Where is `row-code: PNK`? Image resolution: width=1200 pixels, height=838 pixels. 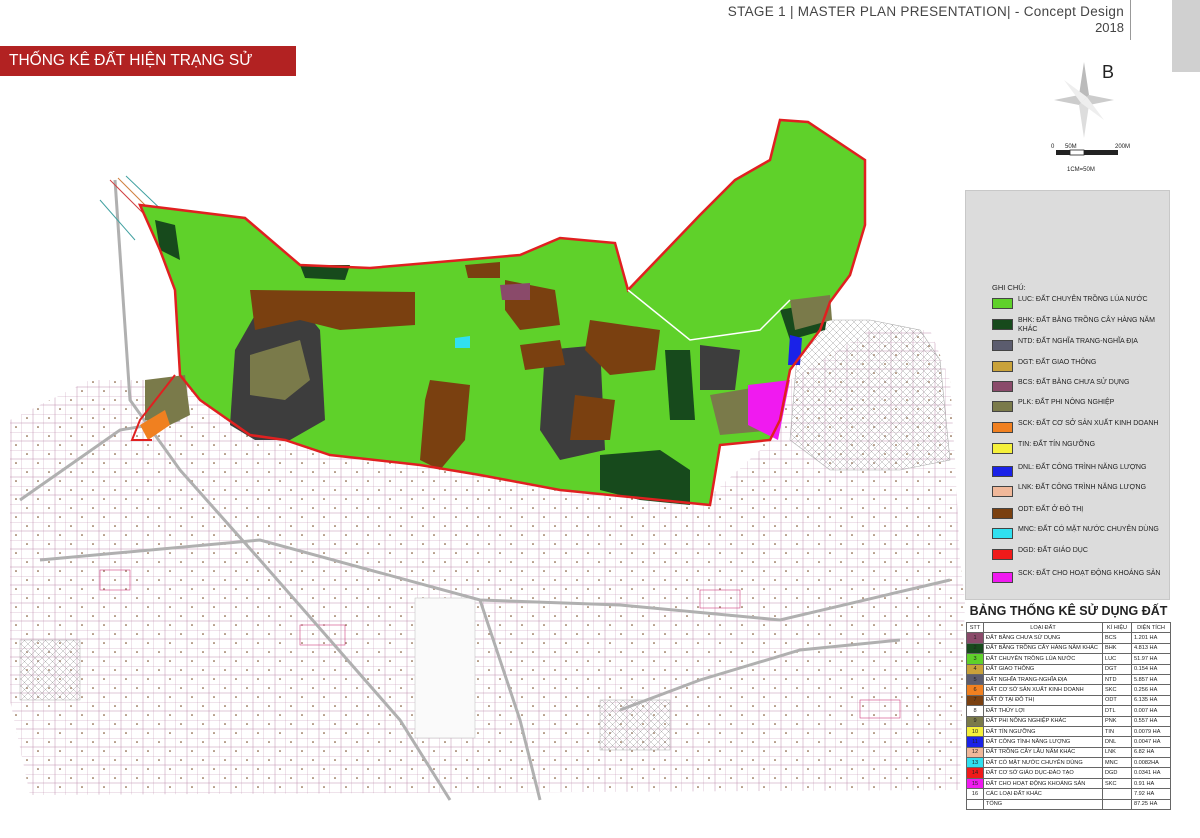
row-code: PNK is located at coordinates (1117, 721).